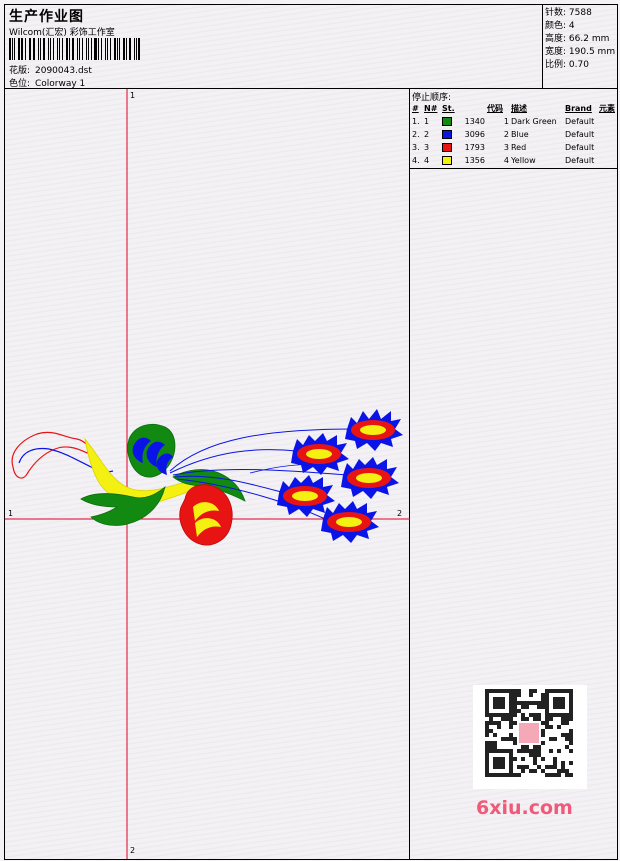  I want to click on colorway-line: 色位: Colorway 1, so click(47, 82).